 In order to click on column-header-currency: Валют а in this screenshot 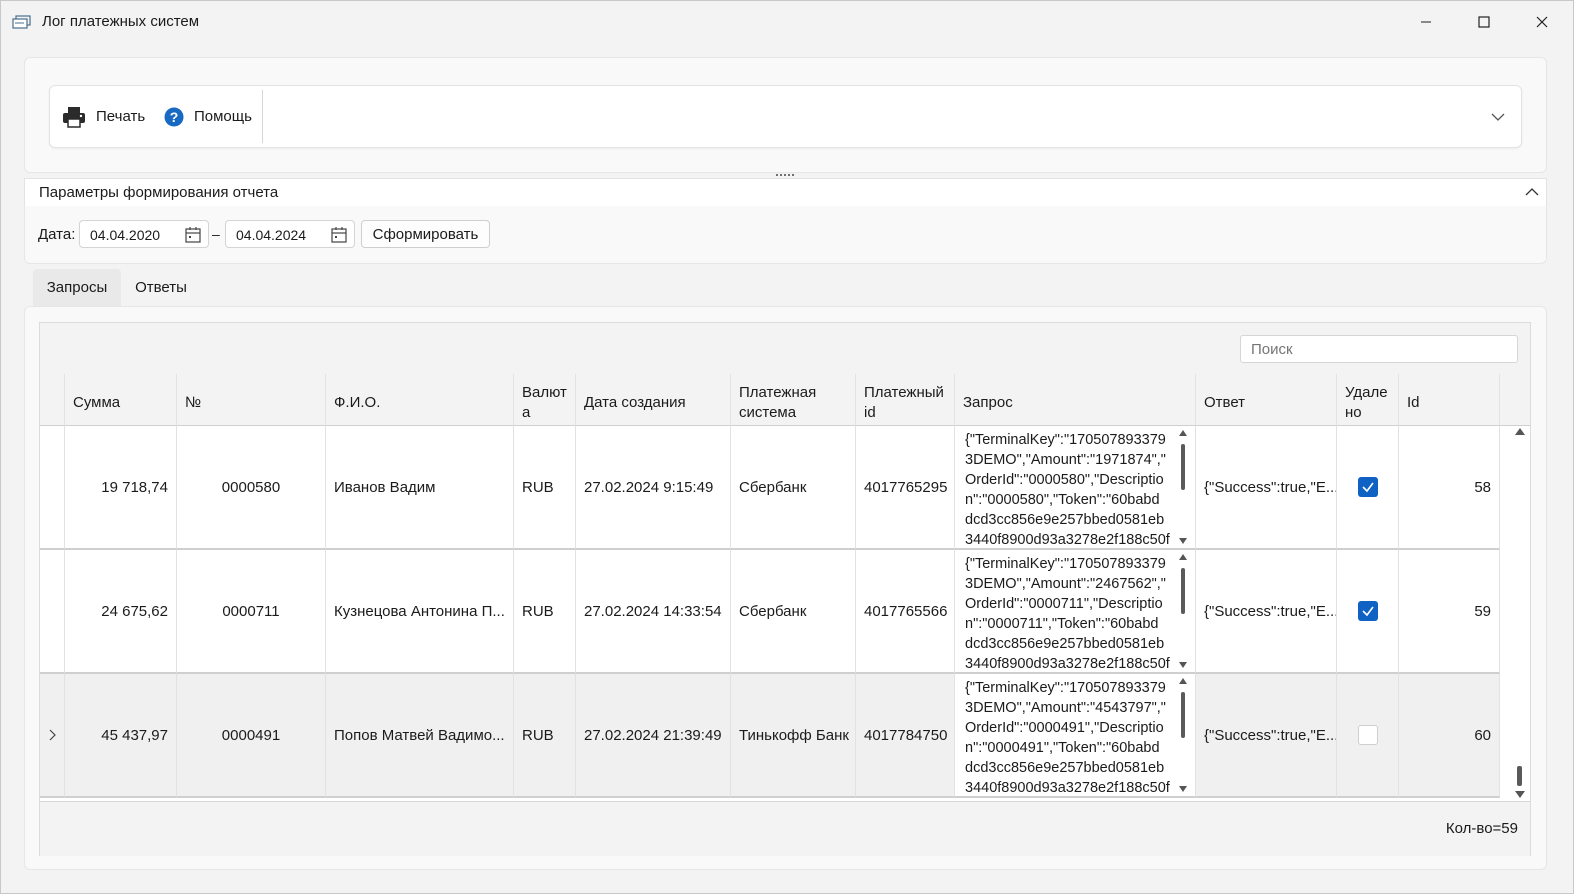, I will do `click(545, 400)`.